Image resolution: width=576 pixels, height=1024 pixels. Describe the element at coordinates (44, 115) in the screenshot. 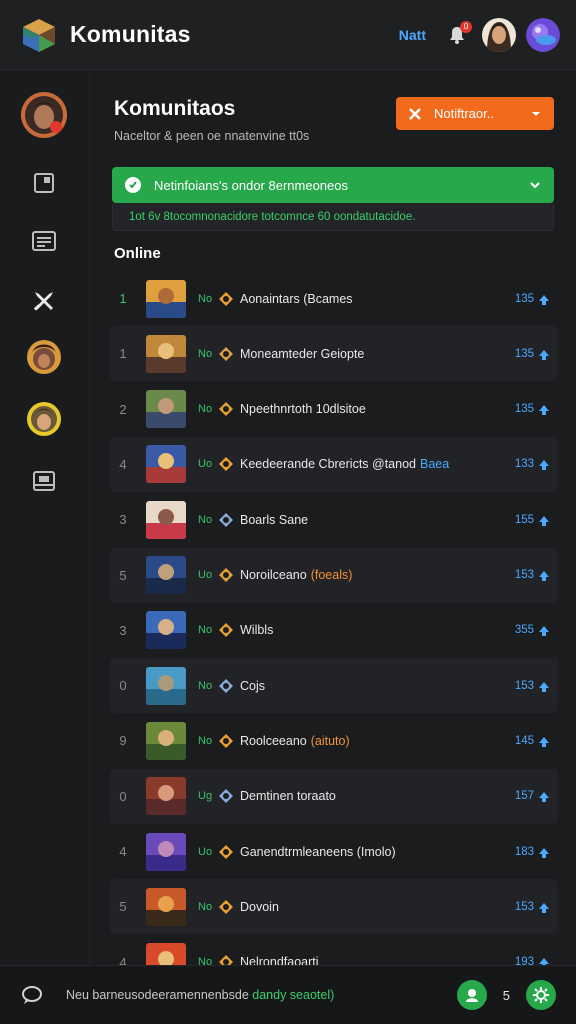

I see `sidebar-profile-avatar` at that location.